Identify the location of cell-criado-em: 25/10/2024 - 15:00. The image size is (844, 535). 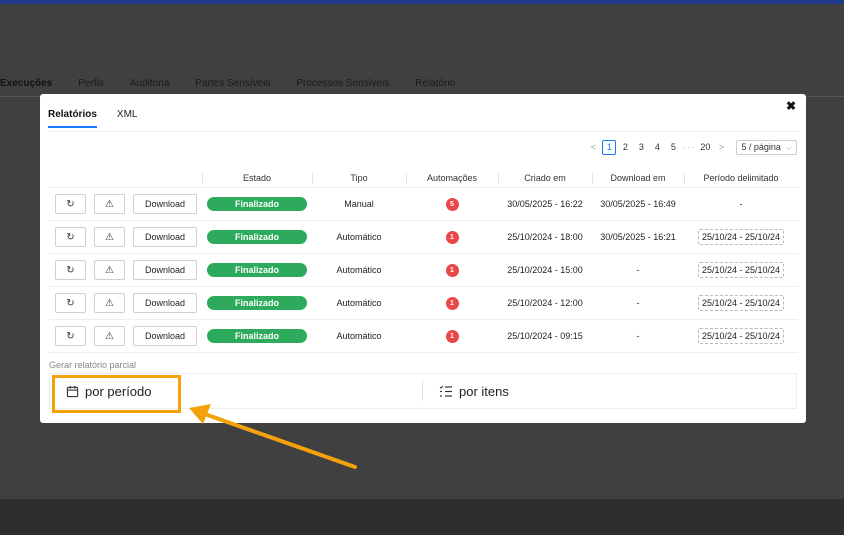
(545, 270).